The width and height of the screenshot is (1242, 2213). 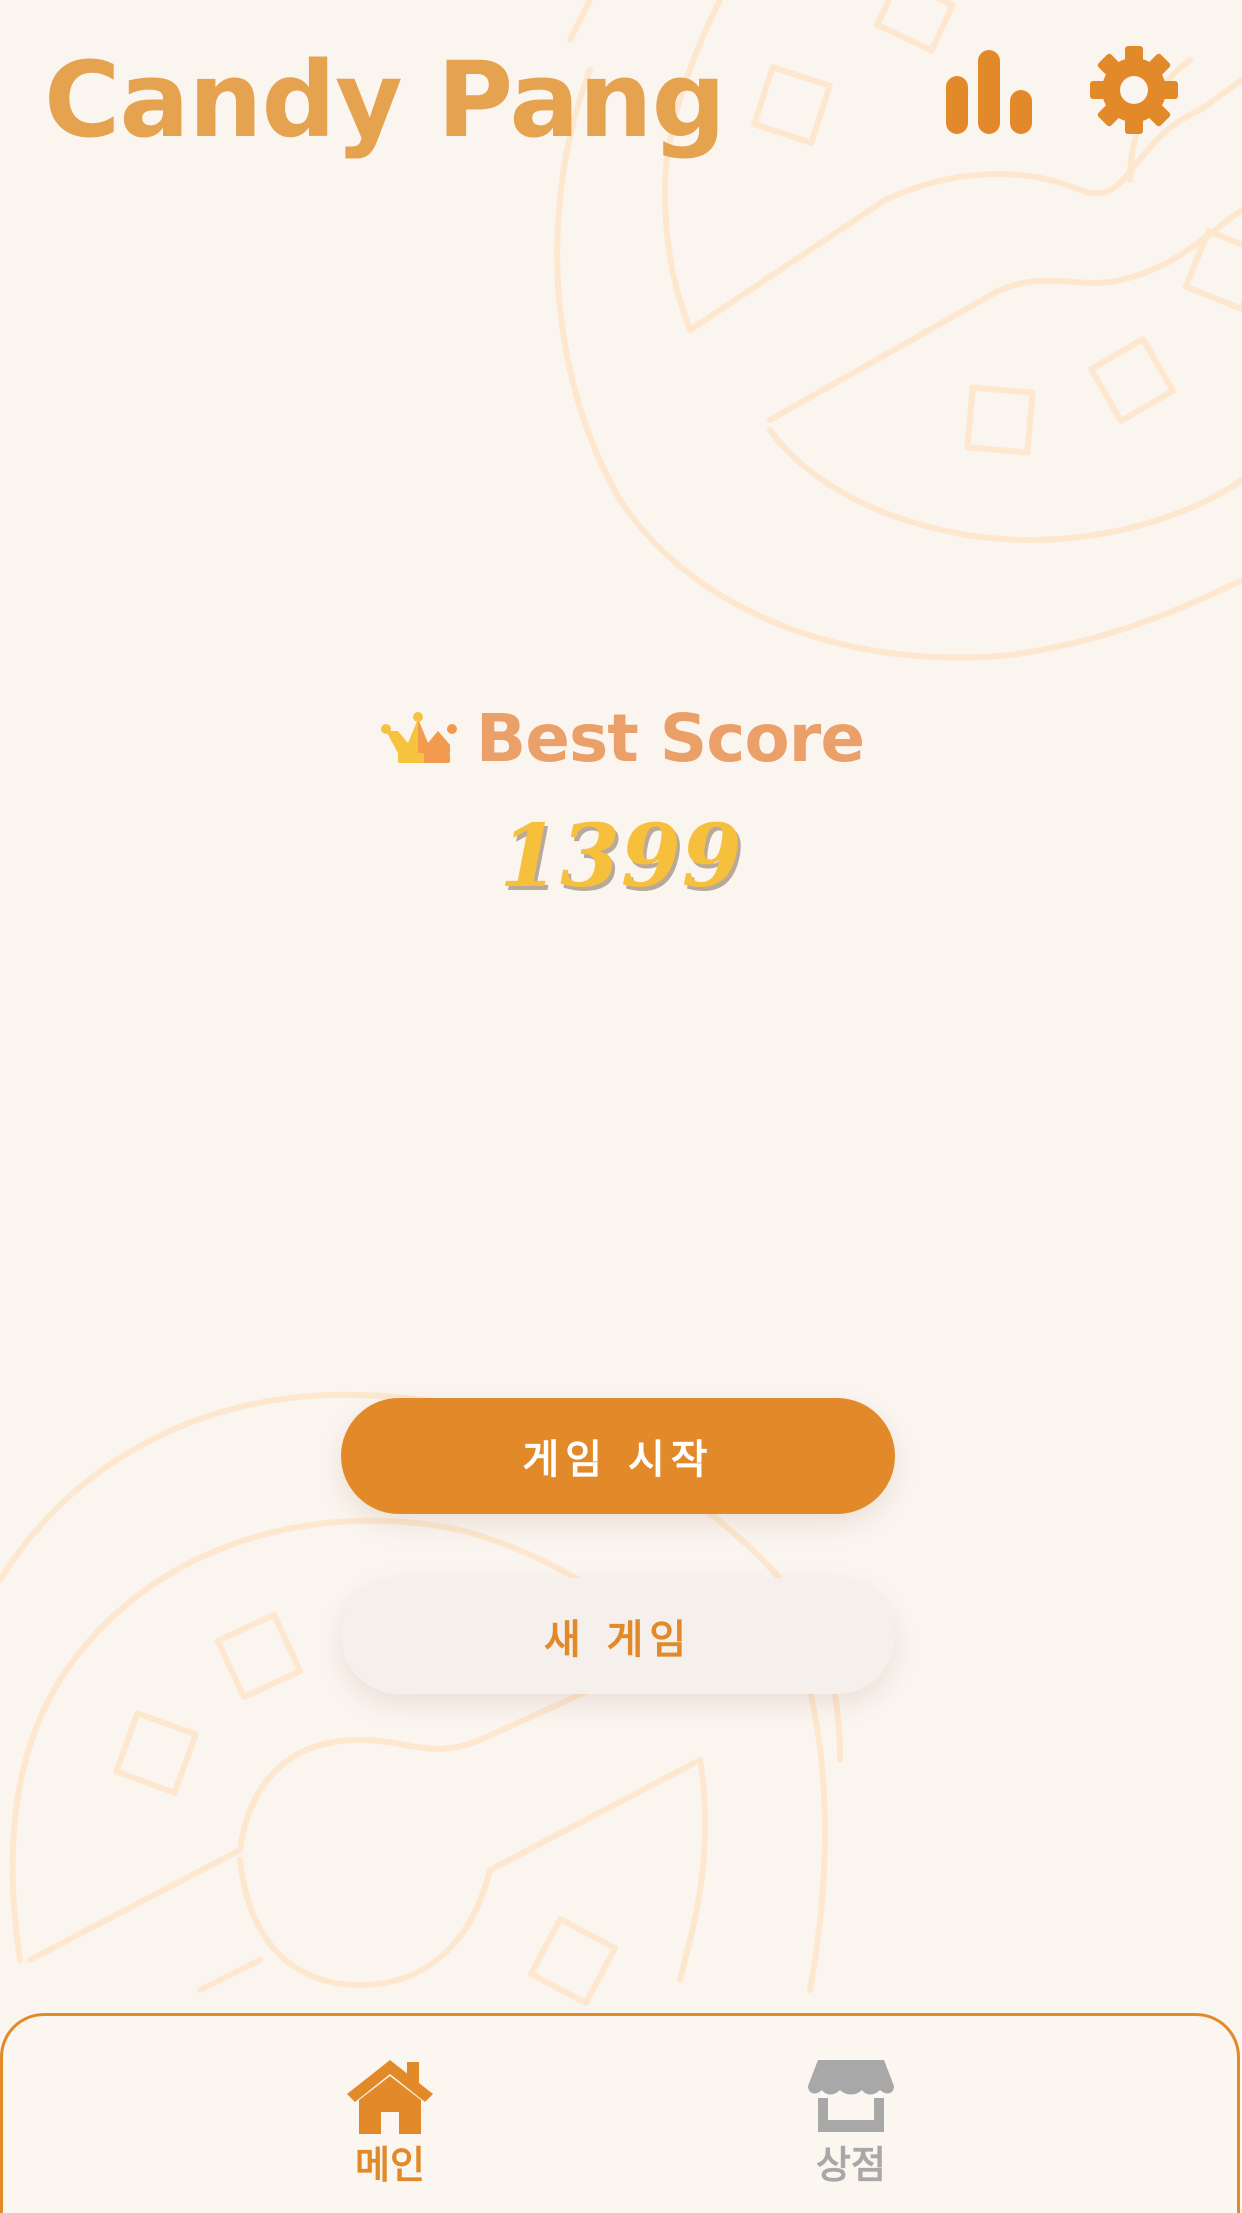 I want to click on nav-item-main: 메인, so click(x=390, y=2122).